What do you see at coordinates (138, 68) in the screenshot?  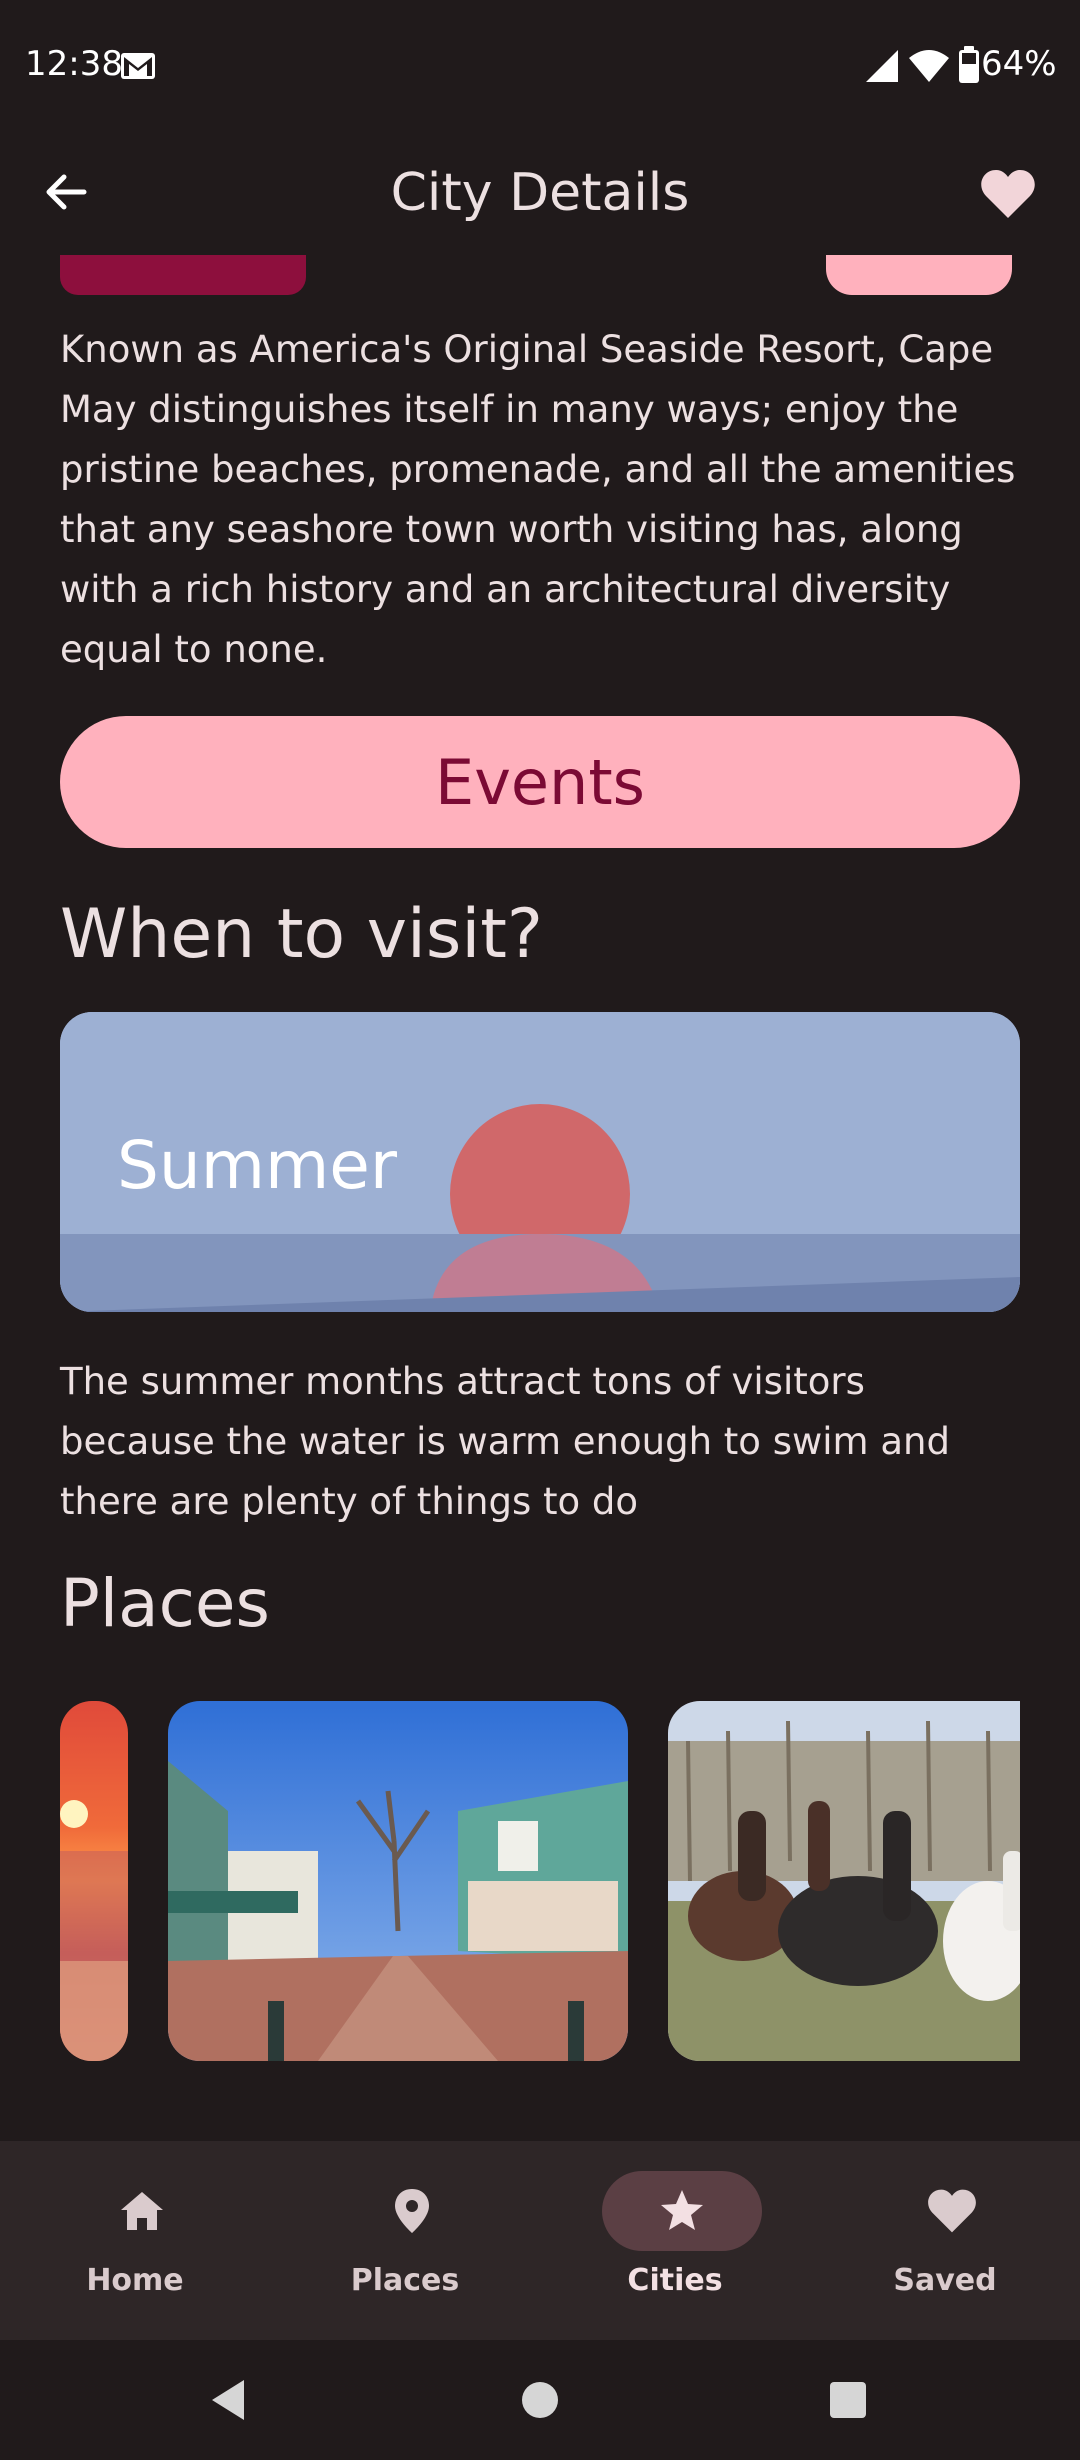 I see `gmail-icon` at bounding box center [138, 68].